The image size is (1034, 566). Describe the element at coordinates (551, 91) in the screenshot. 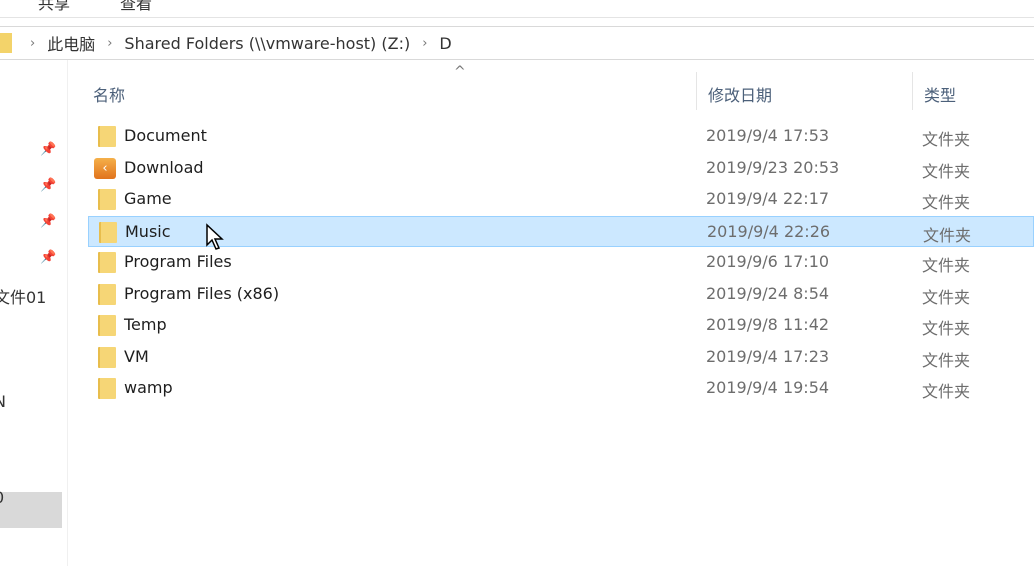

I see `column-headers: ^ 名称 修改日期 类型` at that location.